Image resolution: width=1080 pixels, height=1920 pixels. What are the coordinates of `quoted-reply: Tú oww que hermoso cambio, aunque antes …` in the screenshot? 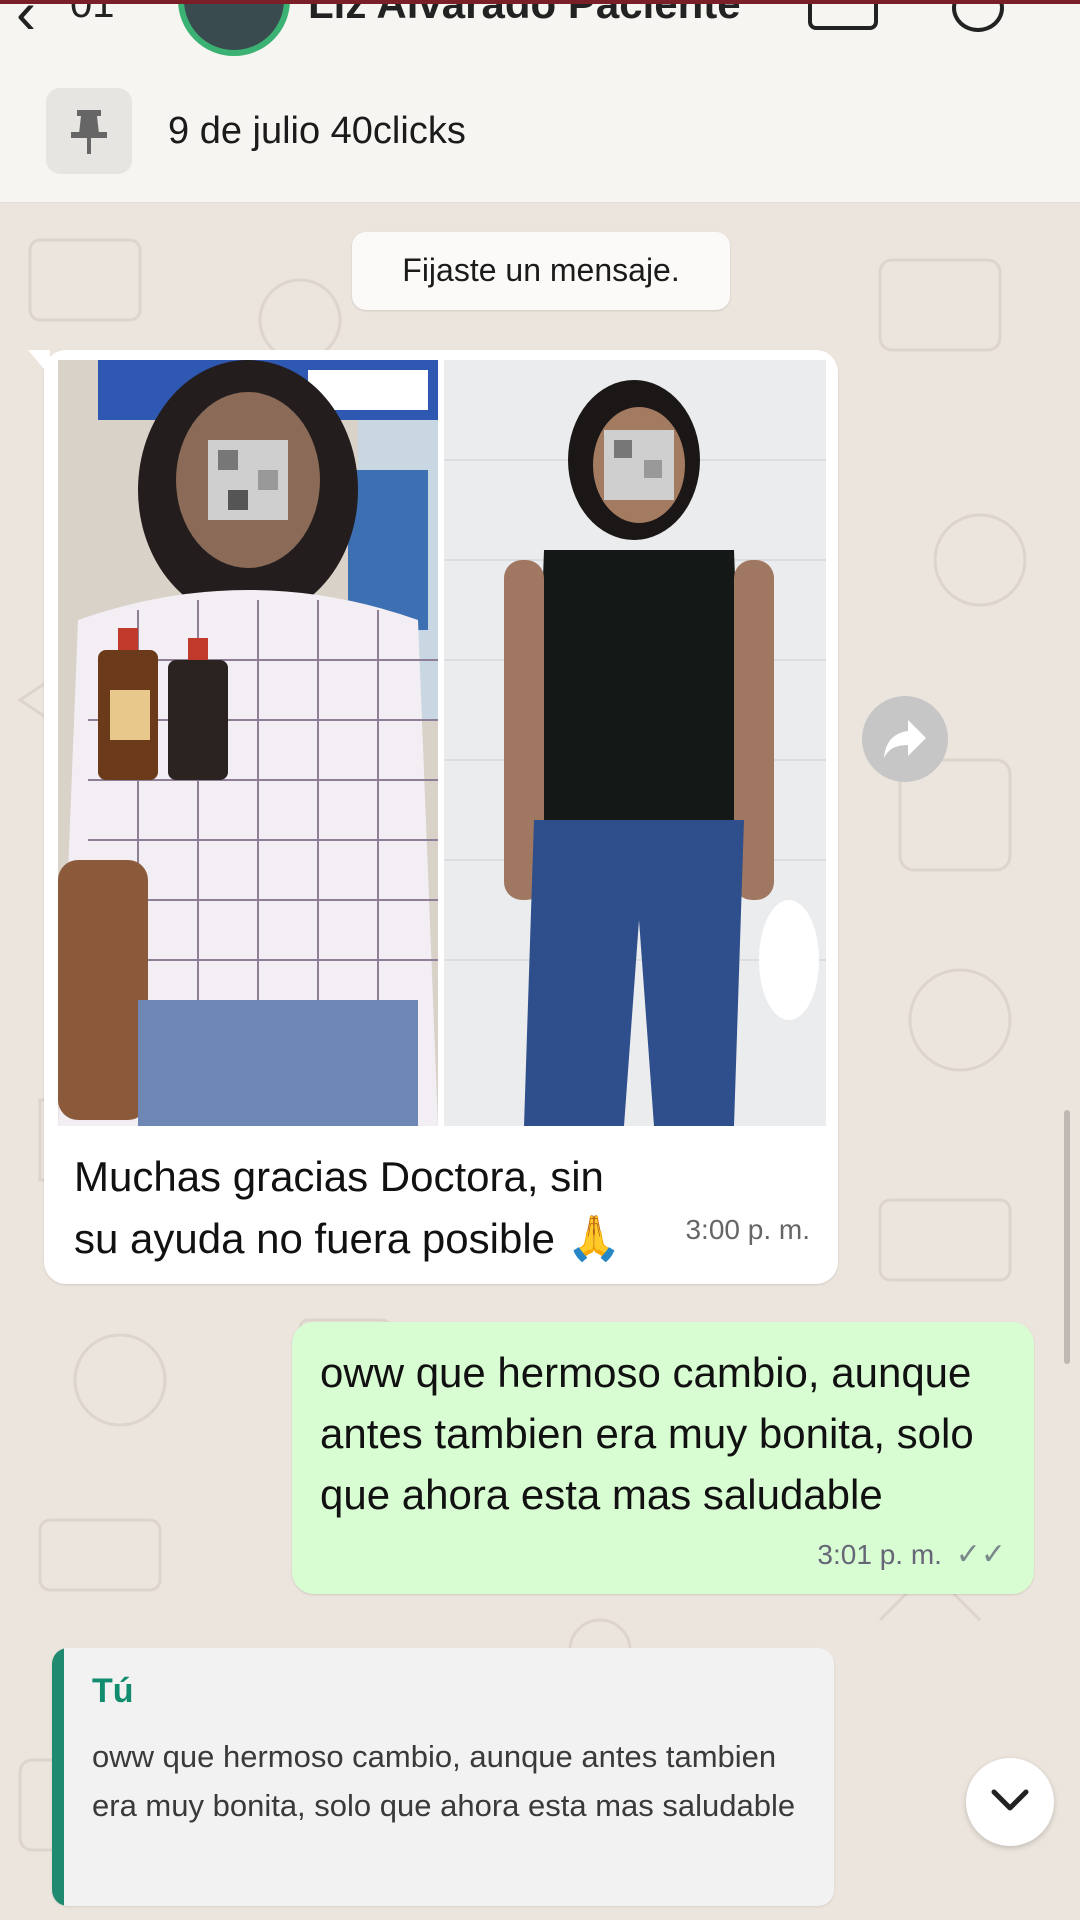 It's located at (443, 1777).